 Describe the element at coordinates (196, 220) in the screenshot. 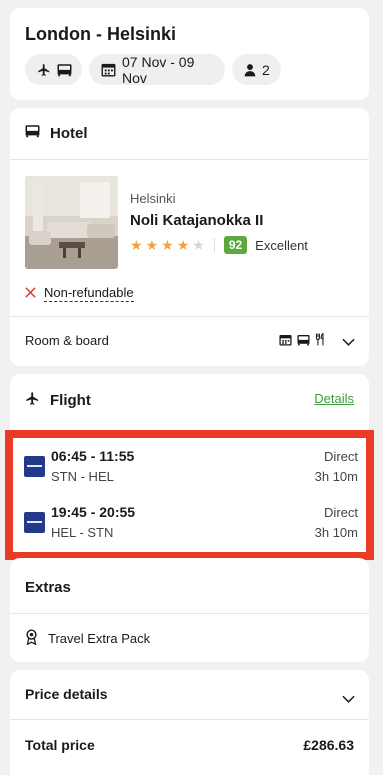

I see `hotel-name: Noli Katajanokka II` at that location.